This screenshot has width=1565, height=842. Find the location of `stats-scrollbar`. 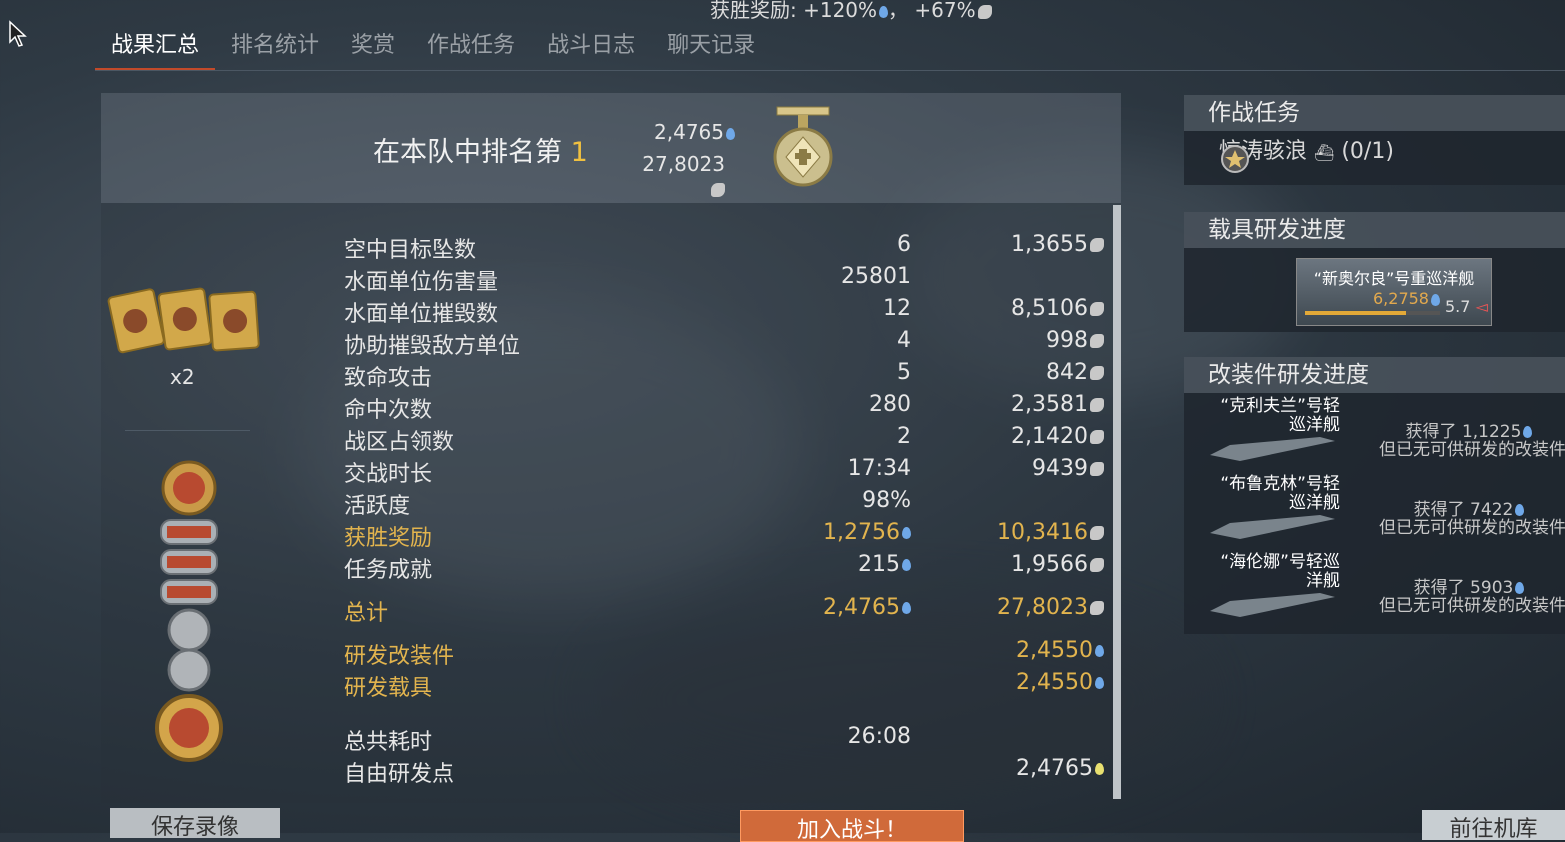

stats-scrollbar is located at coordinates (1117, 502).